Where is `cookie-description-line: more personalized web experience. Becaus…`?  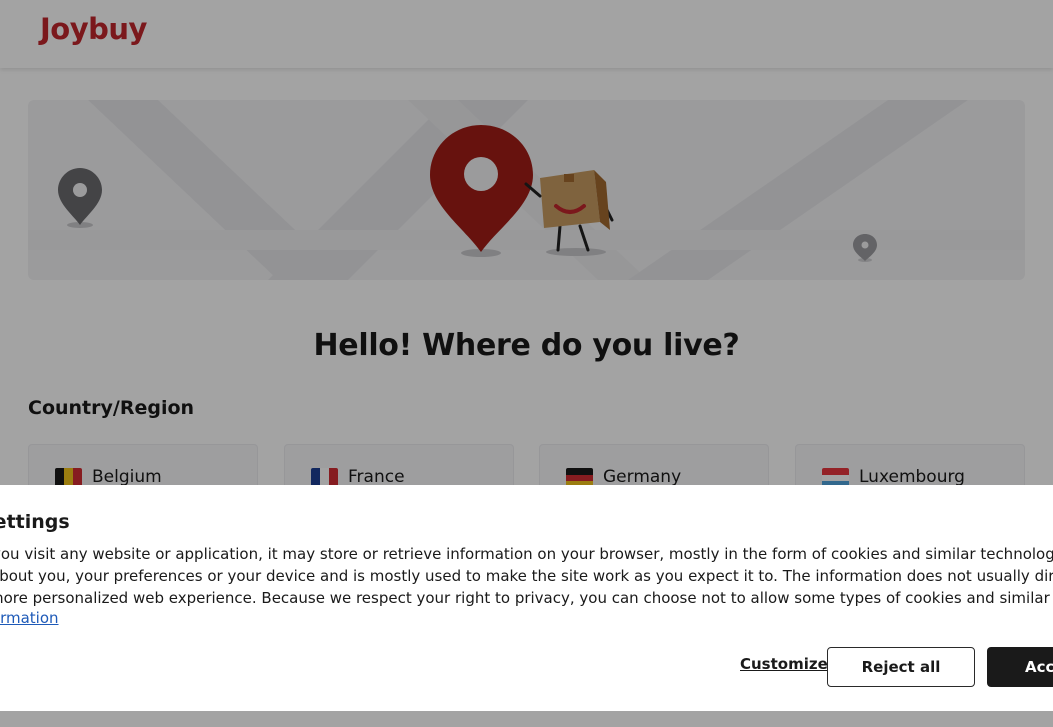 cookie-description-line: more personalized web experience. Becaus… is located at coordinates (526, 598).